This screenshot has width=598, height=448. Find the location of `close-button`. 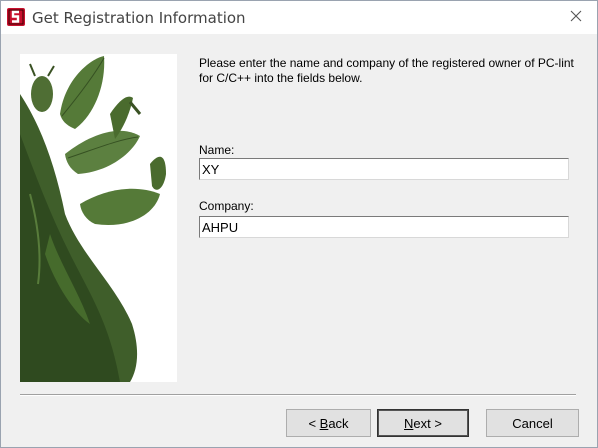

close-button is located at coordinates (576, 17).